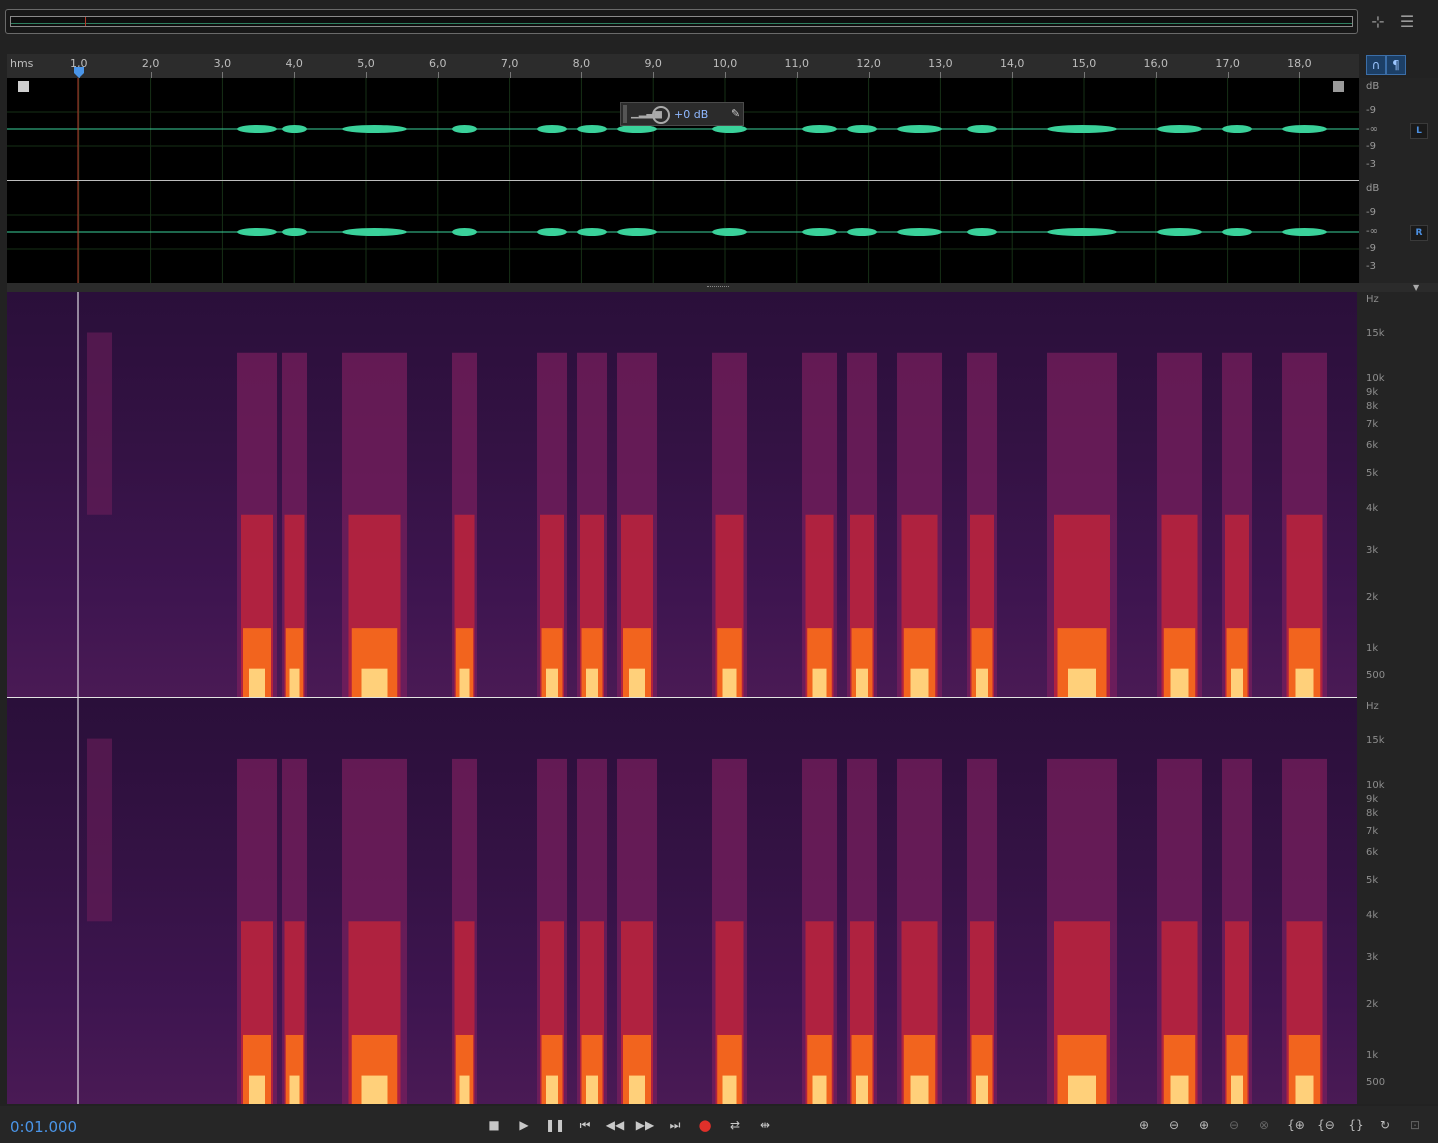  I want to click on zoom-selection-icon: {}, so click(1356, 1125).